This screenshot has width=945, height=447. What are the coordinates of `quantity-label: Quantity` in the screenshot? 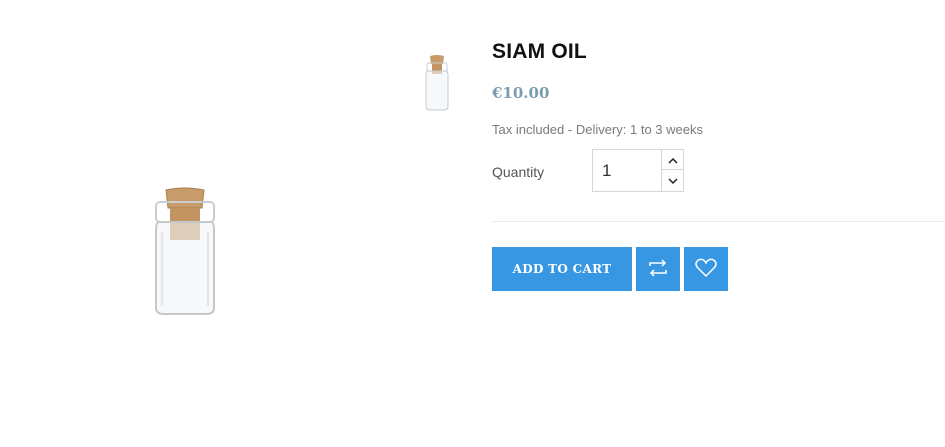 It's located at (518, 172).